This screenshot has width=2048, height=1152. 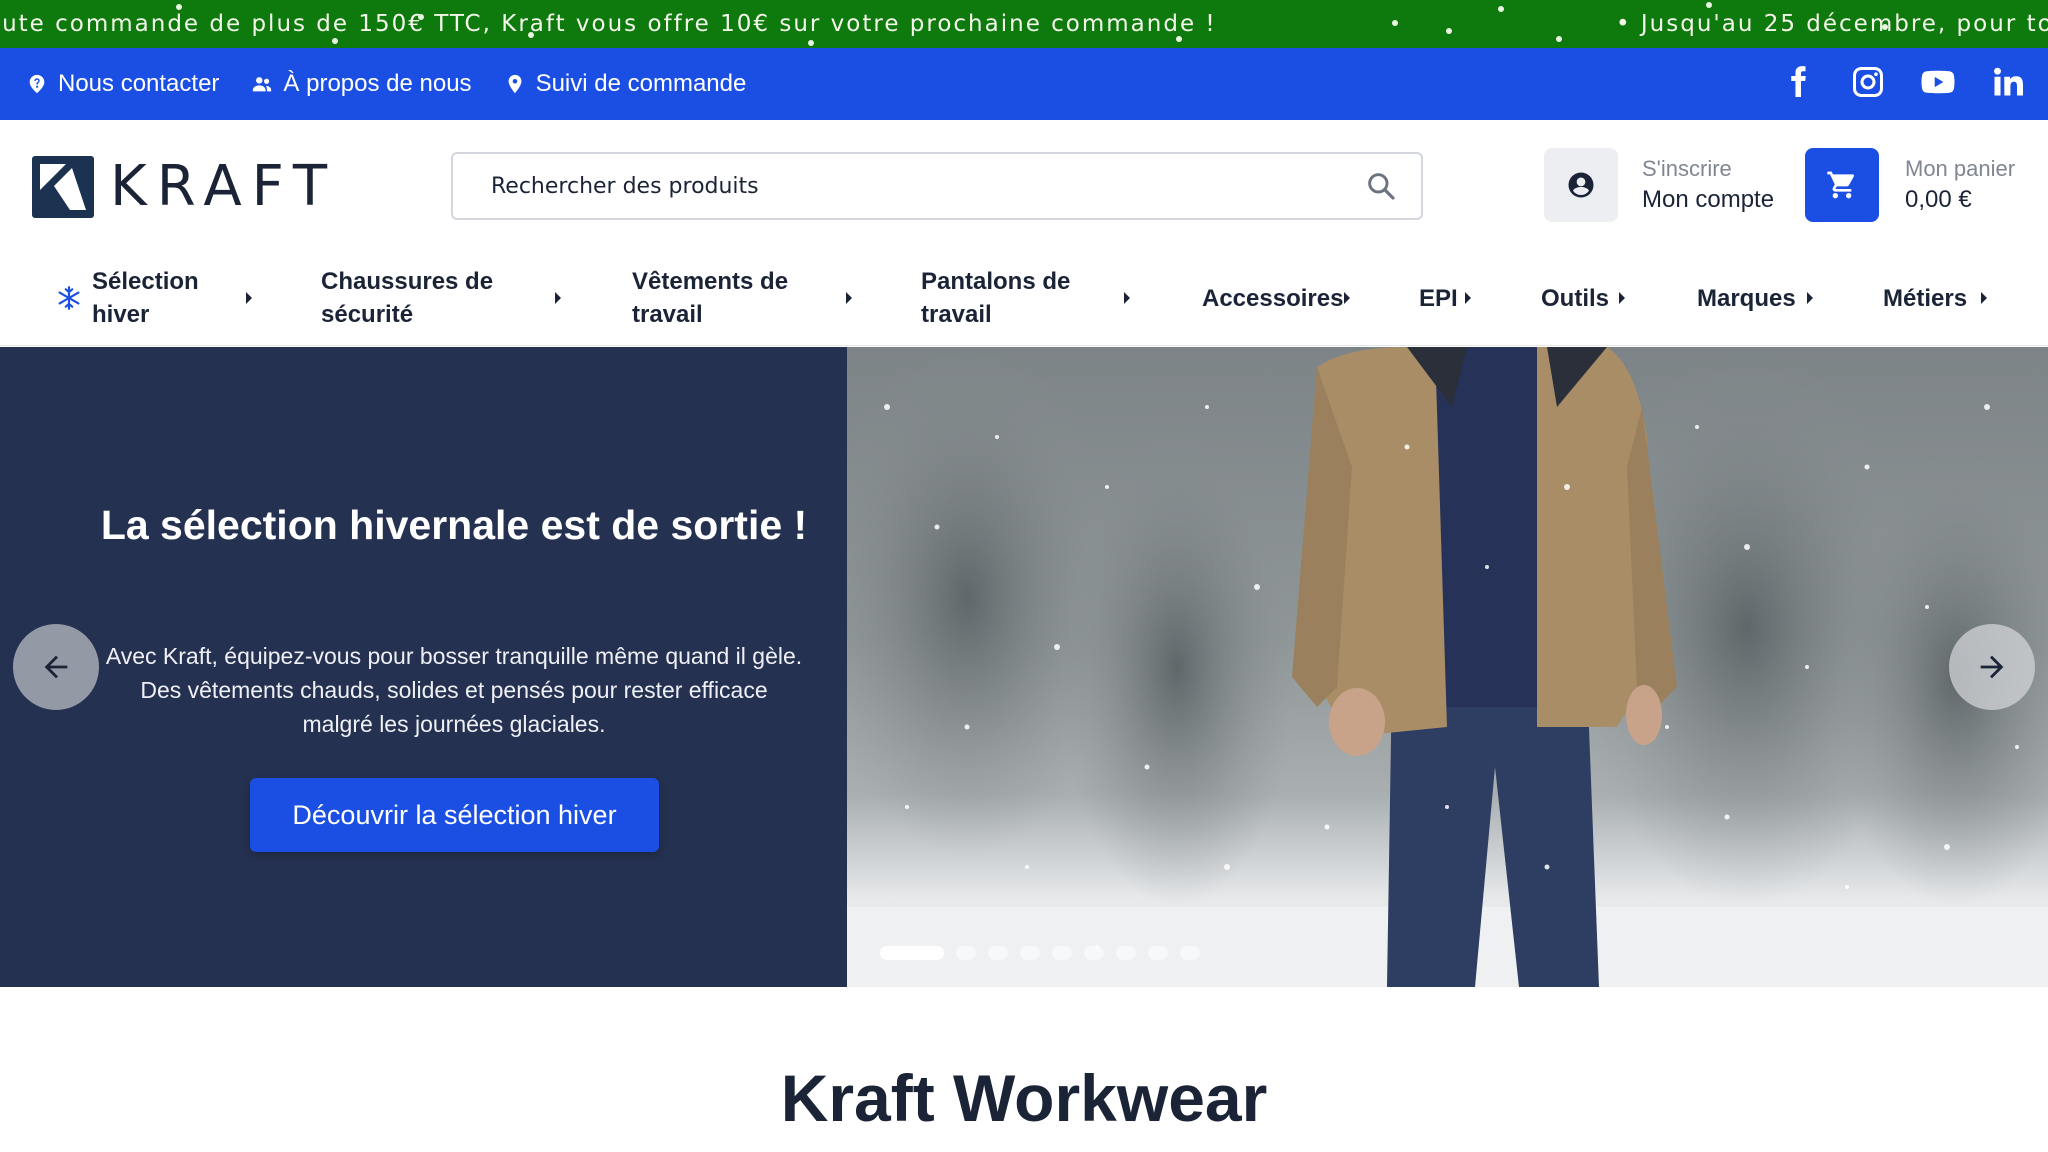 What do you see at coordinates (1276, 298) in the screenshot?
I see `nav-item-accessoires: Accessoires` at bounding box center [1276, 298].